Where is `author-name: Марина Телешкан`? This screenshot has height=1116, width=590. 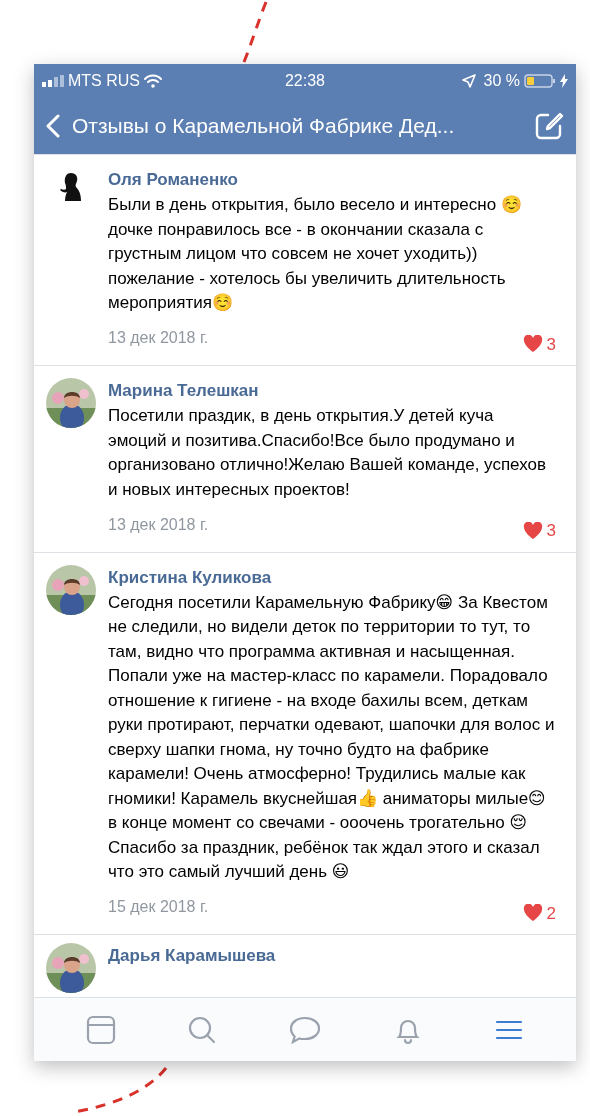
author-name: Марина Телешкан is located at coordinates (332, 391).